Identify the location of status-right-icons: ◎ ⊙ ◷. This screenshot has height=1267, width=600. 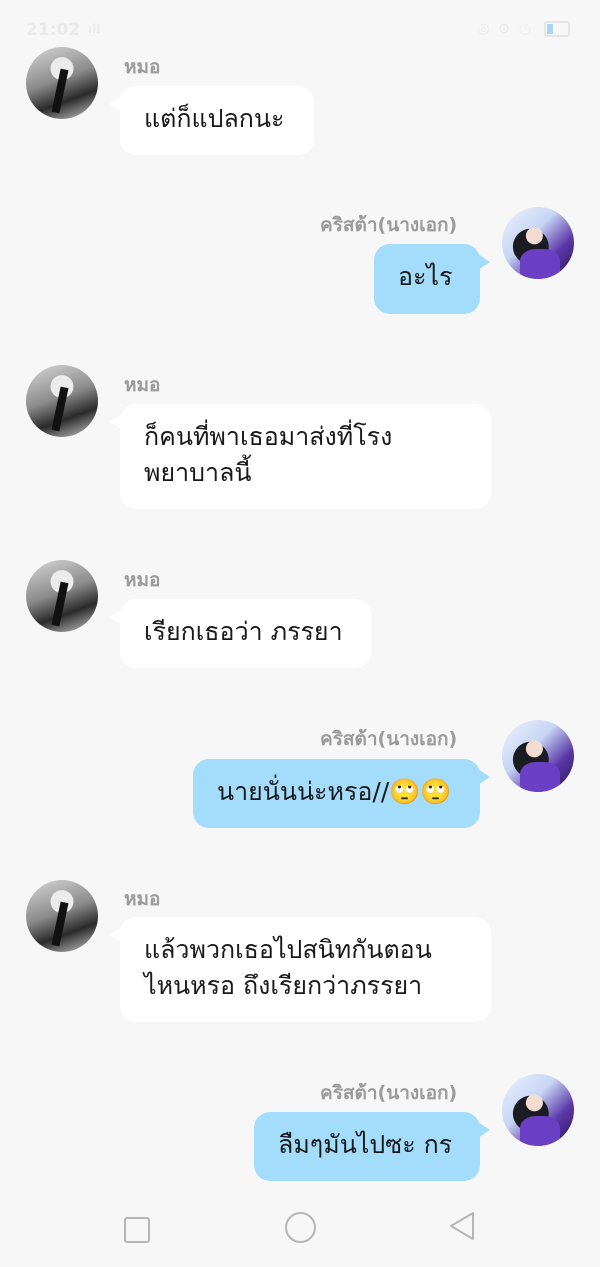
(505, 29).